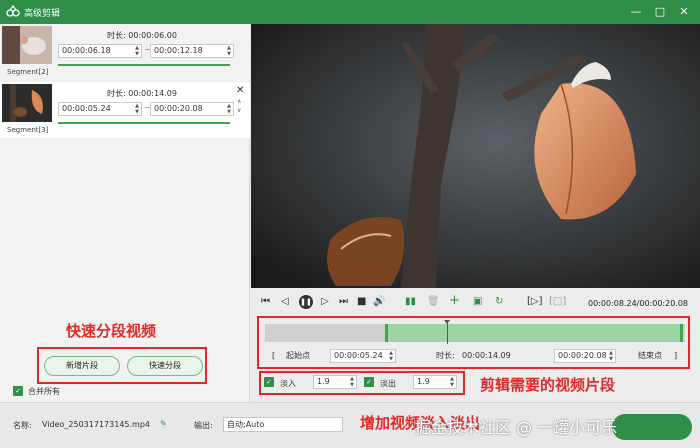 The image size is (700, 448). What do you see at coordinates (269, 382) in the screenshot?
I see `fade-in-checkbox: ✓` at bounding box center [269, 382].